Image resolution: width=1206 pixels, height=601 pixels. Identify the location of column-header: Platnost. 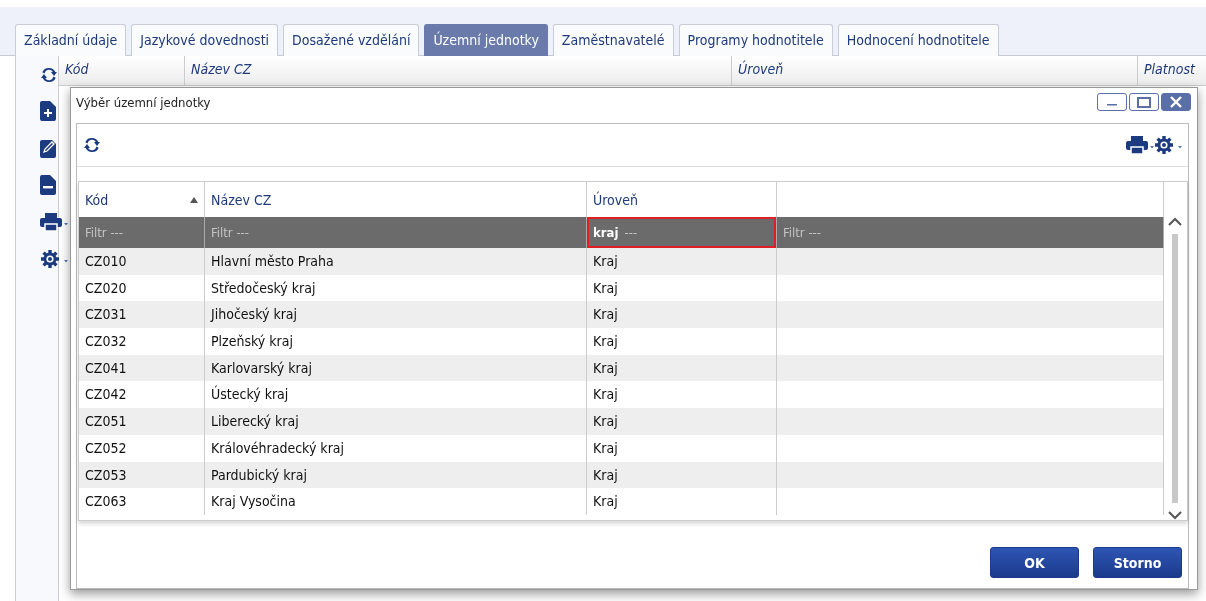
(1172, 70).